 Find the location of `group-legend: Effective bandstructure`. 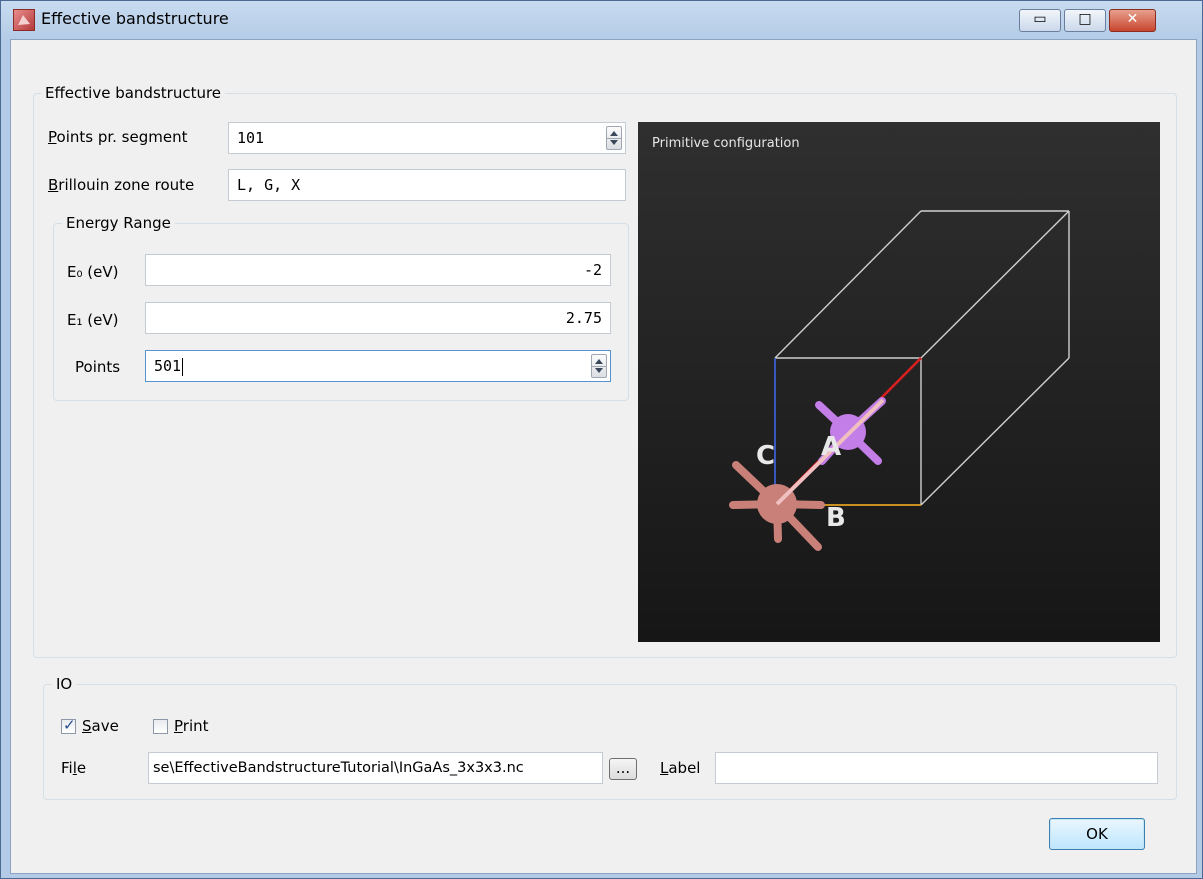

group-legend: Effective bandstructure is located at coordinates (133, 93).